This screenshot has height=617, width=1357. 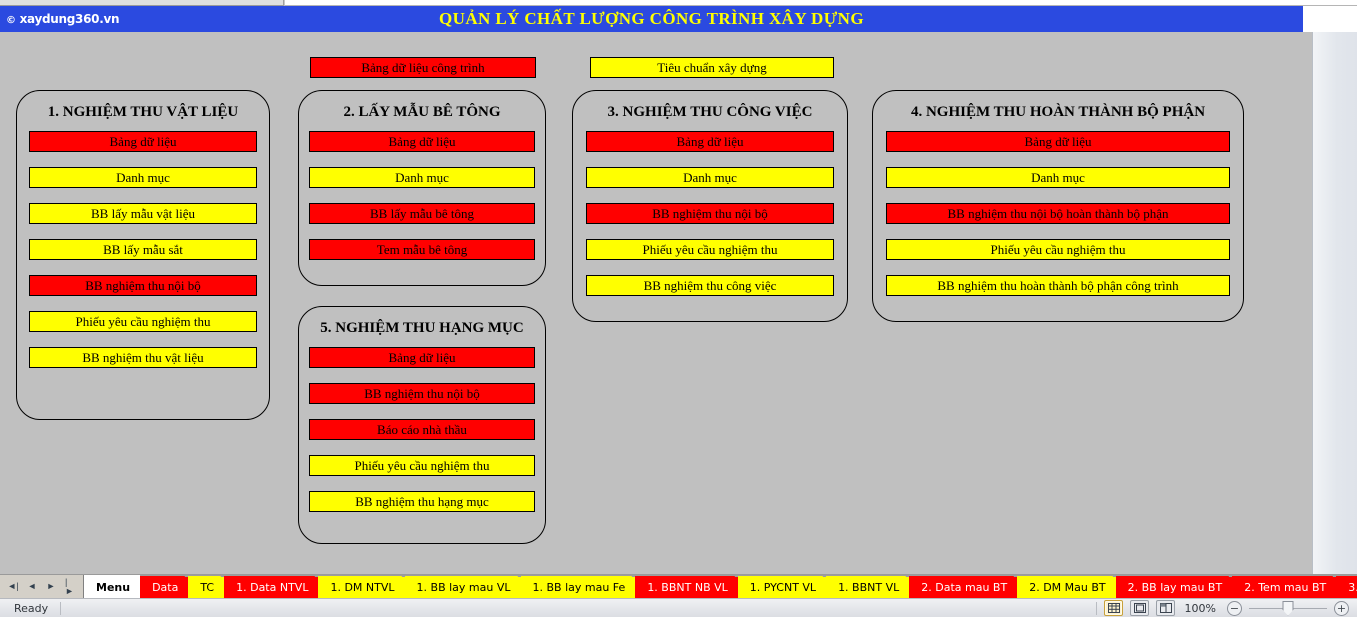 What do you see at coordinates (710, 285) in the screenshot?
I see `button-p3-bb-nghiem-thu-cong-viec: BB nghiệm thu công việc` at bounding box center [710, 285].